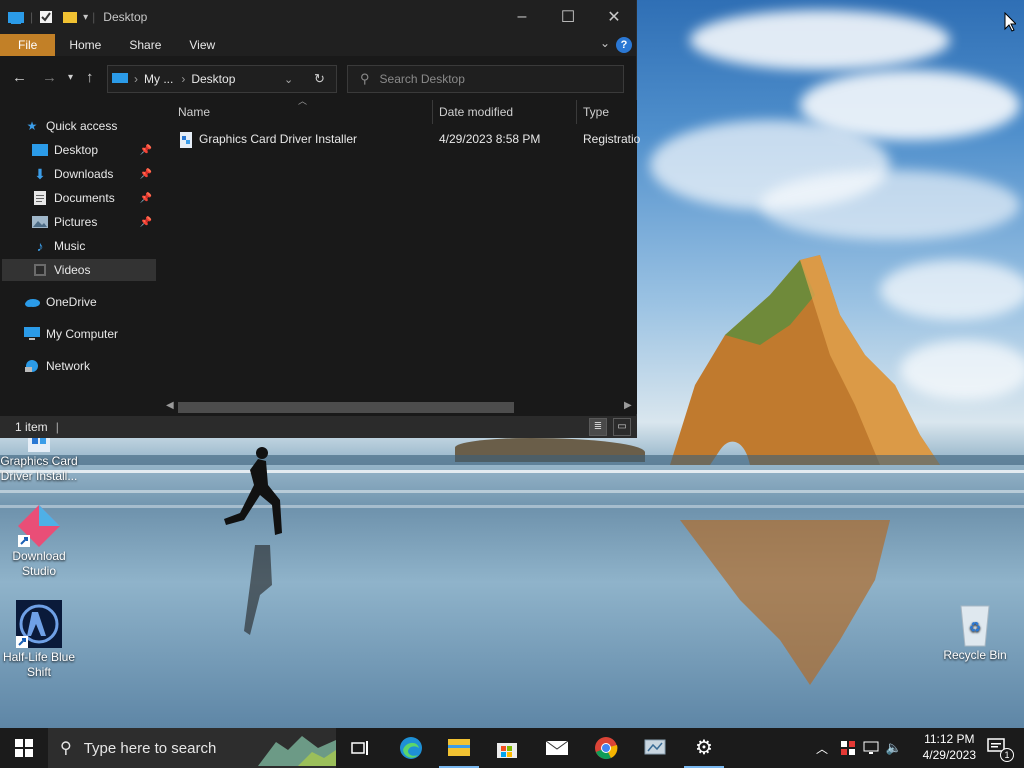 This screenshot has height=768, width=1024. Describe the element at coordinates (85, 45) in the screenshot. I see `tab-home: Home` at that location.